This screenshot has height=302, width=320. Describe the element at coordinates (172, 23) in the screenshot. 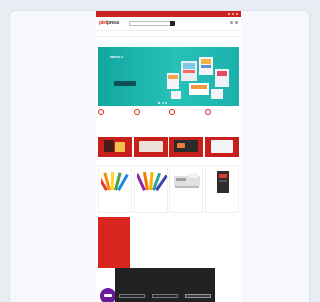

I see `search-button` at that location.